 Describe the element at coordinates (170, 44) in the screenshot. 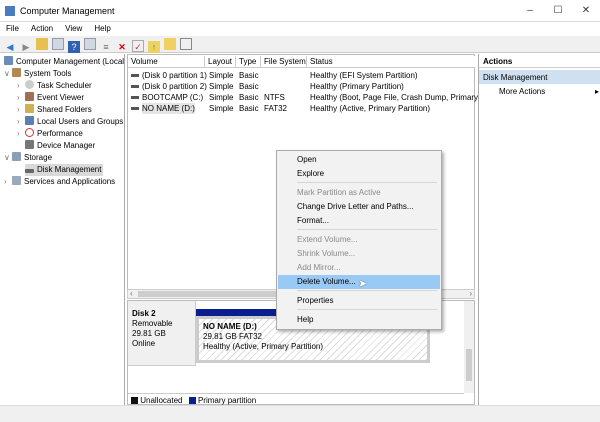

I see `search-icon` at that location.